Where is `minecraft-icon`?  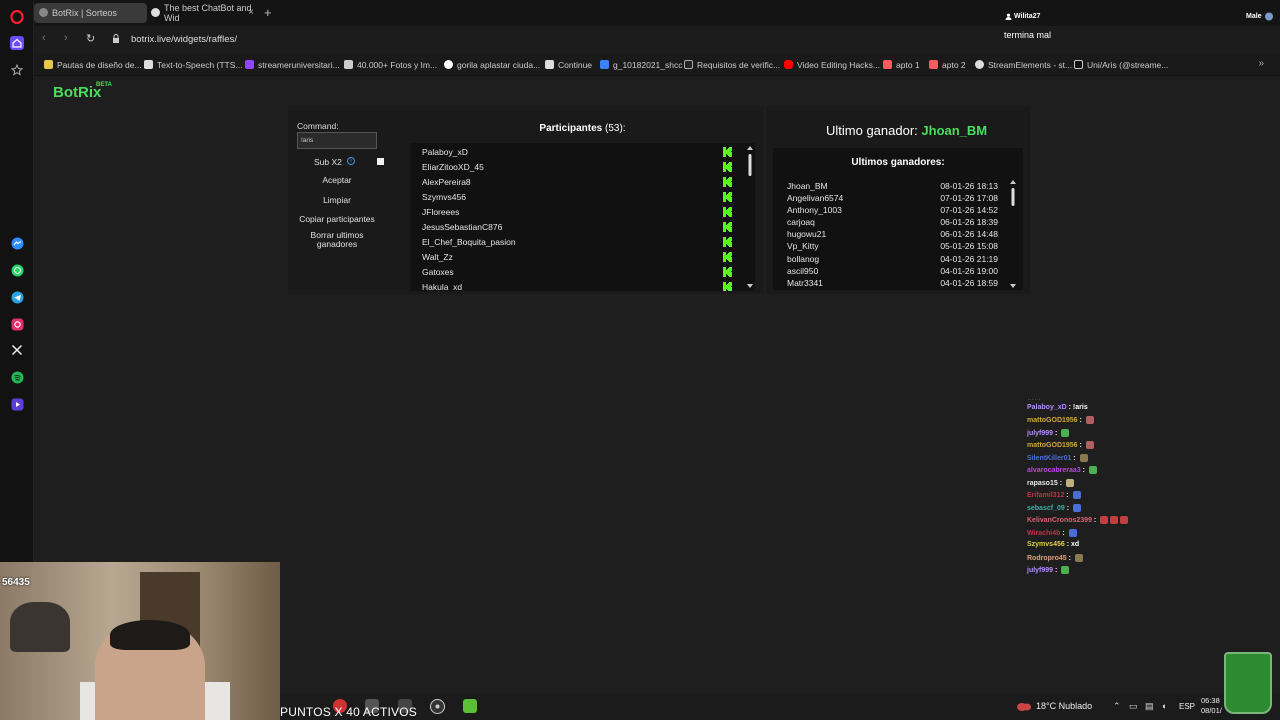 minecraft-icon is located at coordinates (470, 706).